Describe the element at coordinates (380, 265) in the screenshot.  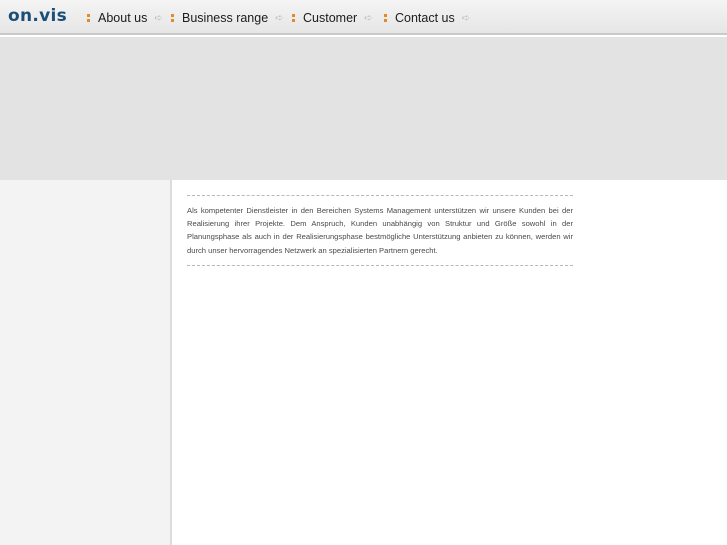
I see `bottom-divider` at that location.